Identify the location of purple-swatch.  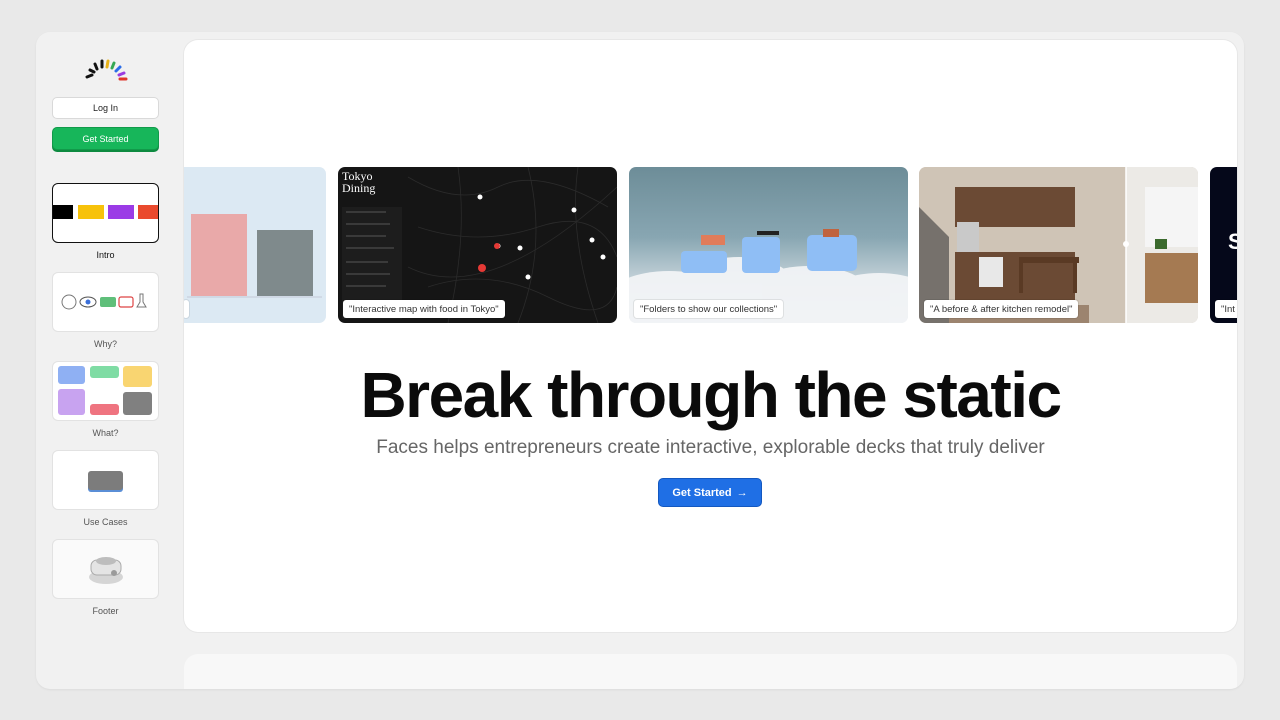
(121, 212).